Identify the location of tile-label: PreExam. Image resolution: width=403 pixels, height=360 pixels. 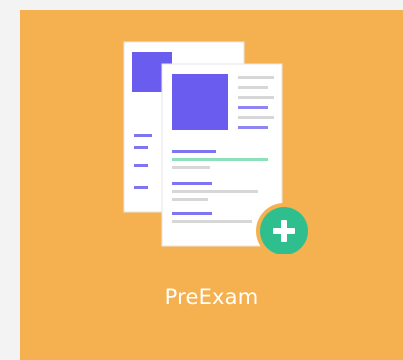
(211, 297).